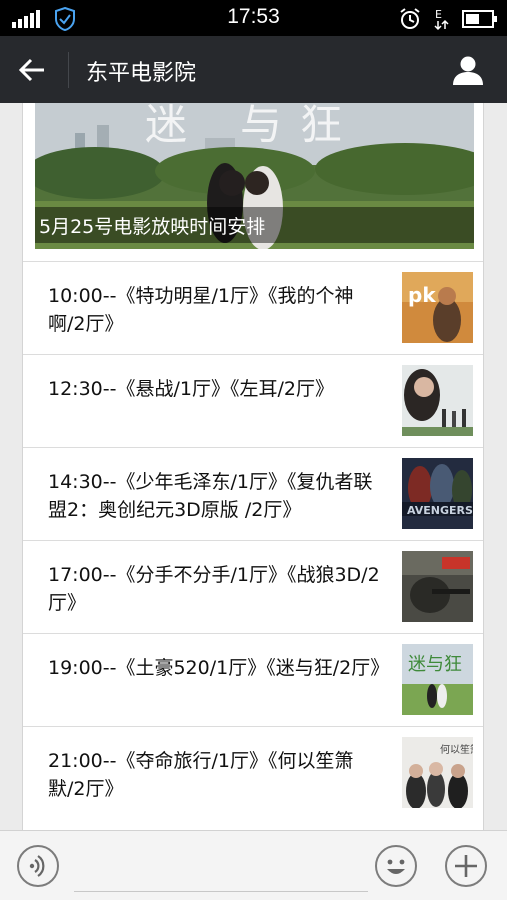  Describe the element at coordinates (440, 510) in the screenshot. I see `svg-text: AVENGERS` at that location.